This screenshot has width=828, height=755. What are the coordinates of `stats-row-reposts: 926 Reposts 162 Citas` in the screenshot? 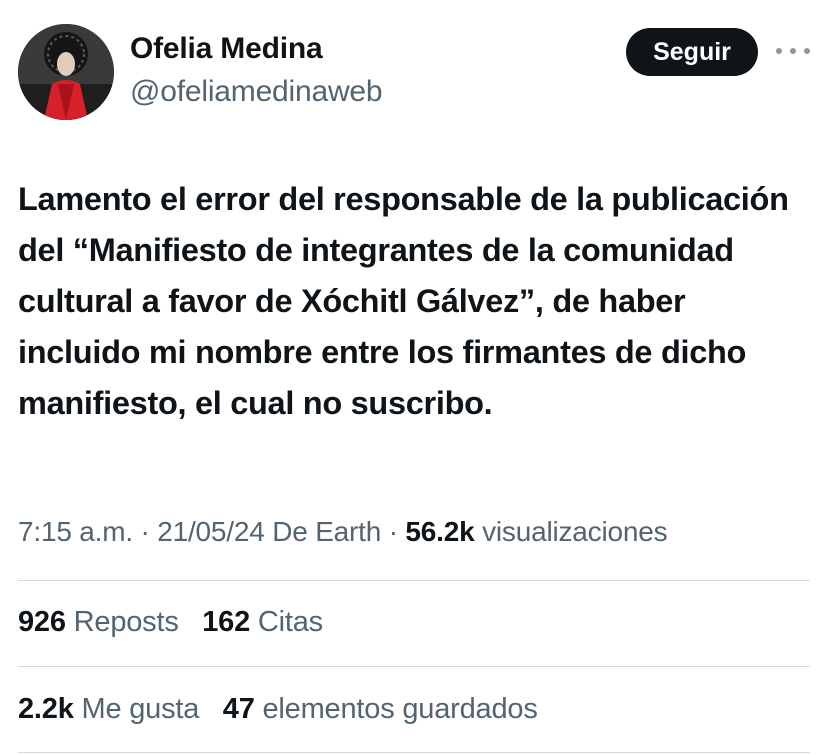 It's located at (170, 622).